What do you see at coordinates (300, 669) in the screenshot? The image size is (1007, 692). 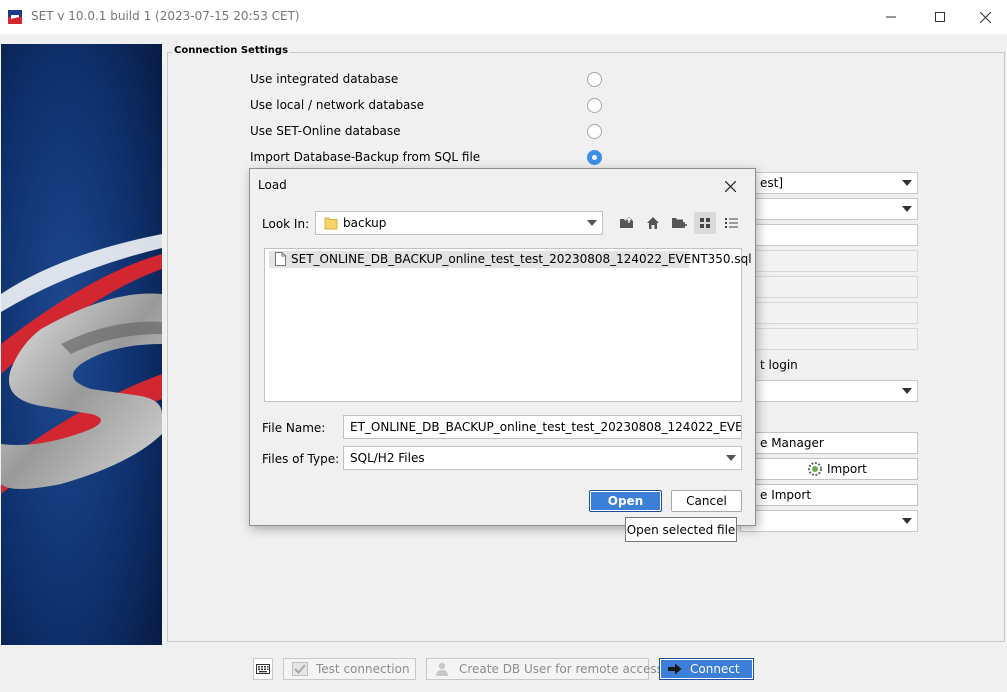 I see `checkmark-icon` at bounding box center [300, 669].